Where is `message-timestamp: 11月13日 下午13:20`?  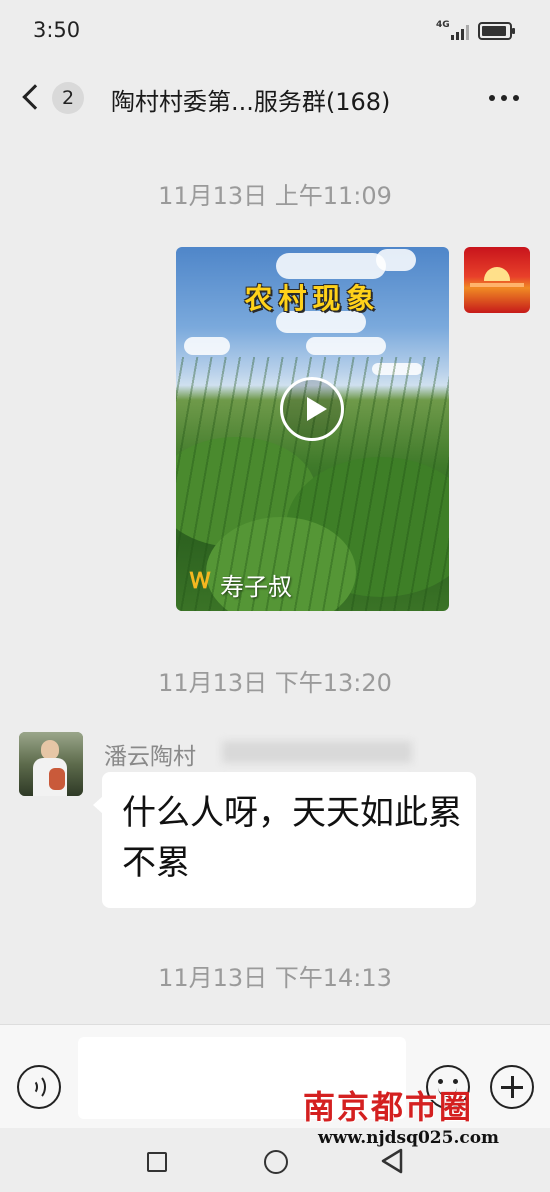 message-timestamp: 11月13日 下午13:20 is located at coordinates (275, 683).